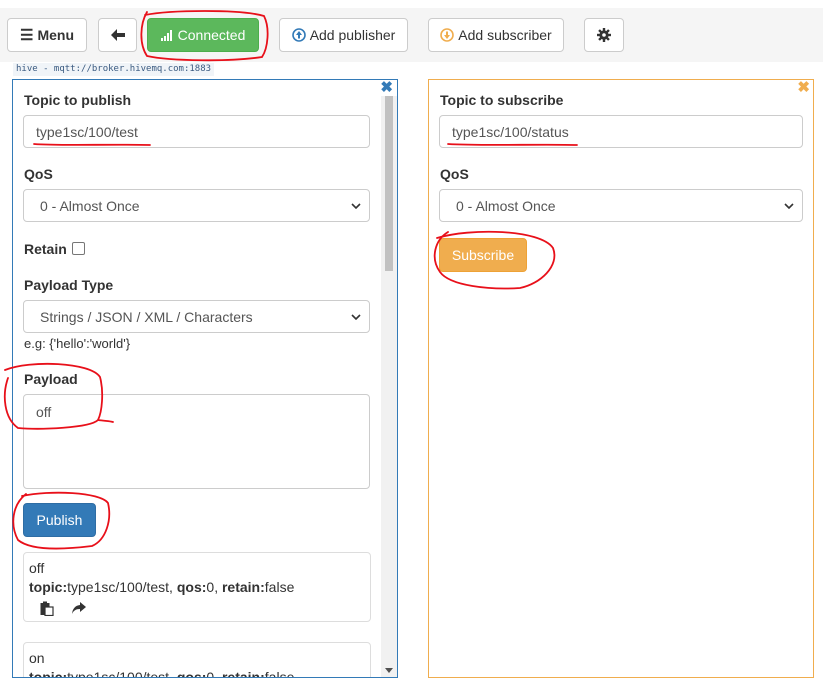 The height and width of the screenshot is (688, 823). I want to click on payload-type-select: Strings / JSON / XML / Characters, so click(196, 316).